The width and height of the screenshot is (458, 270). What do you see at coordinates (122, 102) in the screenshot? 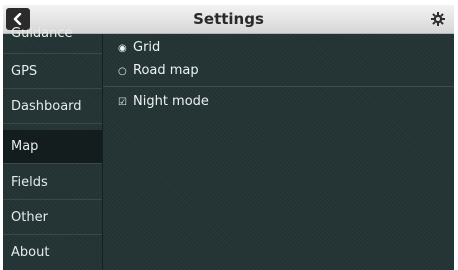
I see `checkbox-checked-icon: ☑` at bounding box center [122, 102].